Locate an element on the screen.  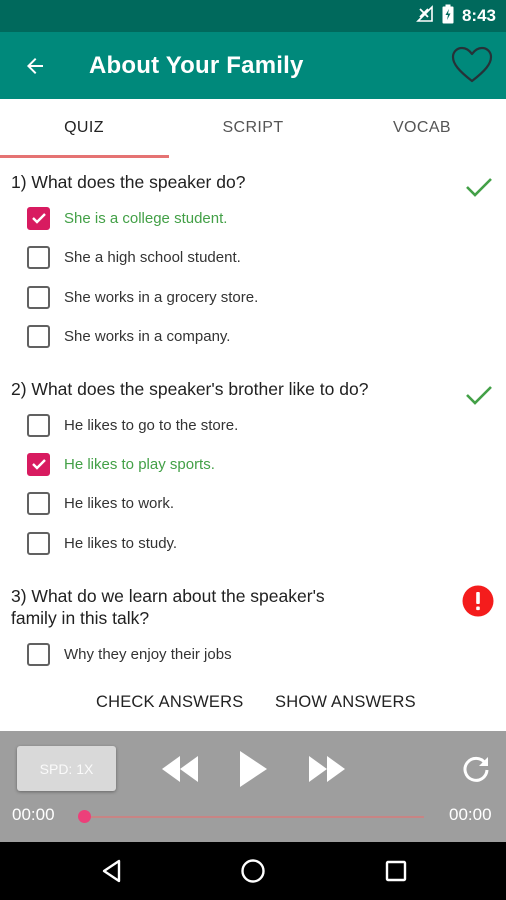
seek-bar is located at coordinates (254, 817).